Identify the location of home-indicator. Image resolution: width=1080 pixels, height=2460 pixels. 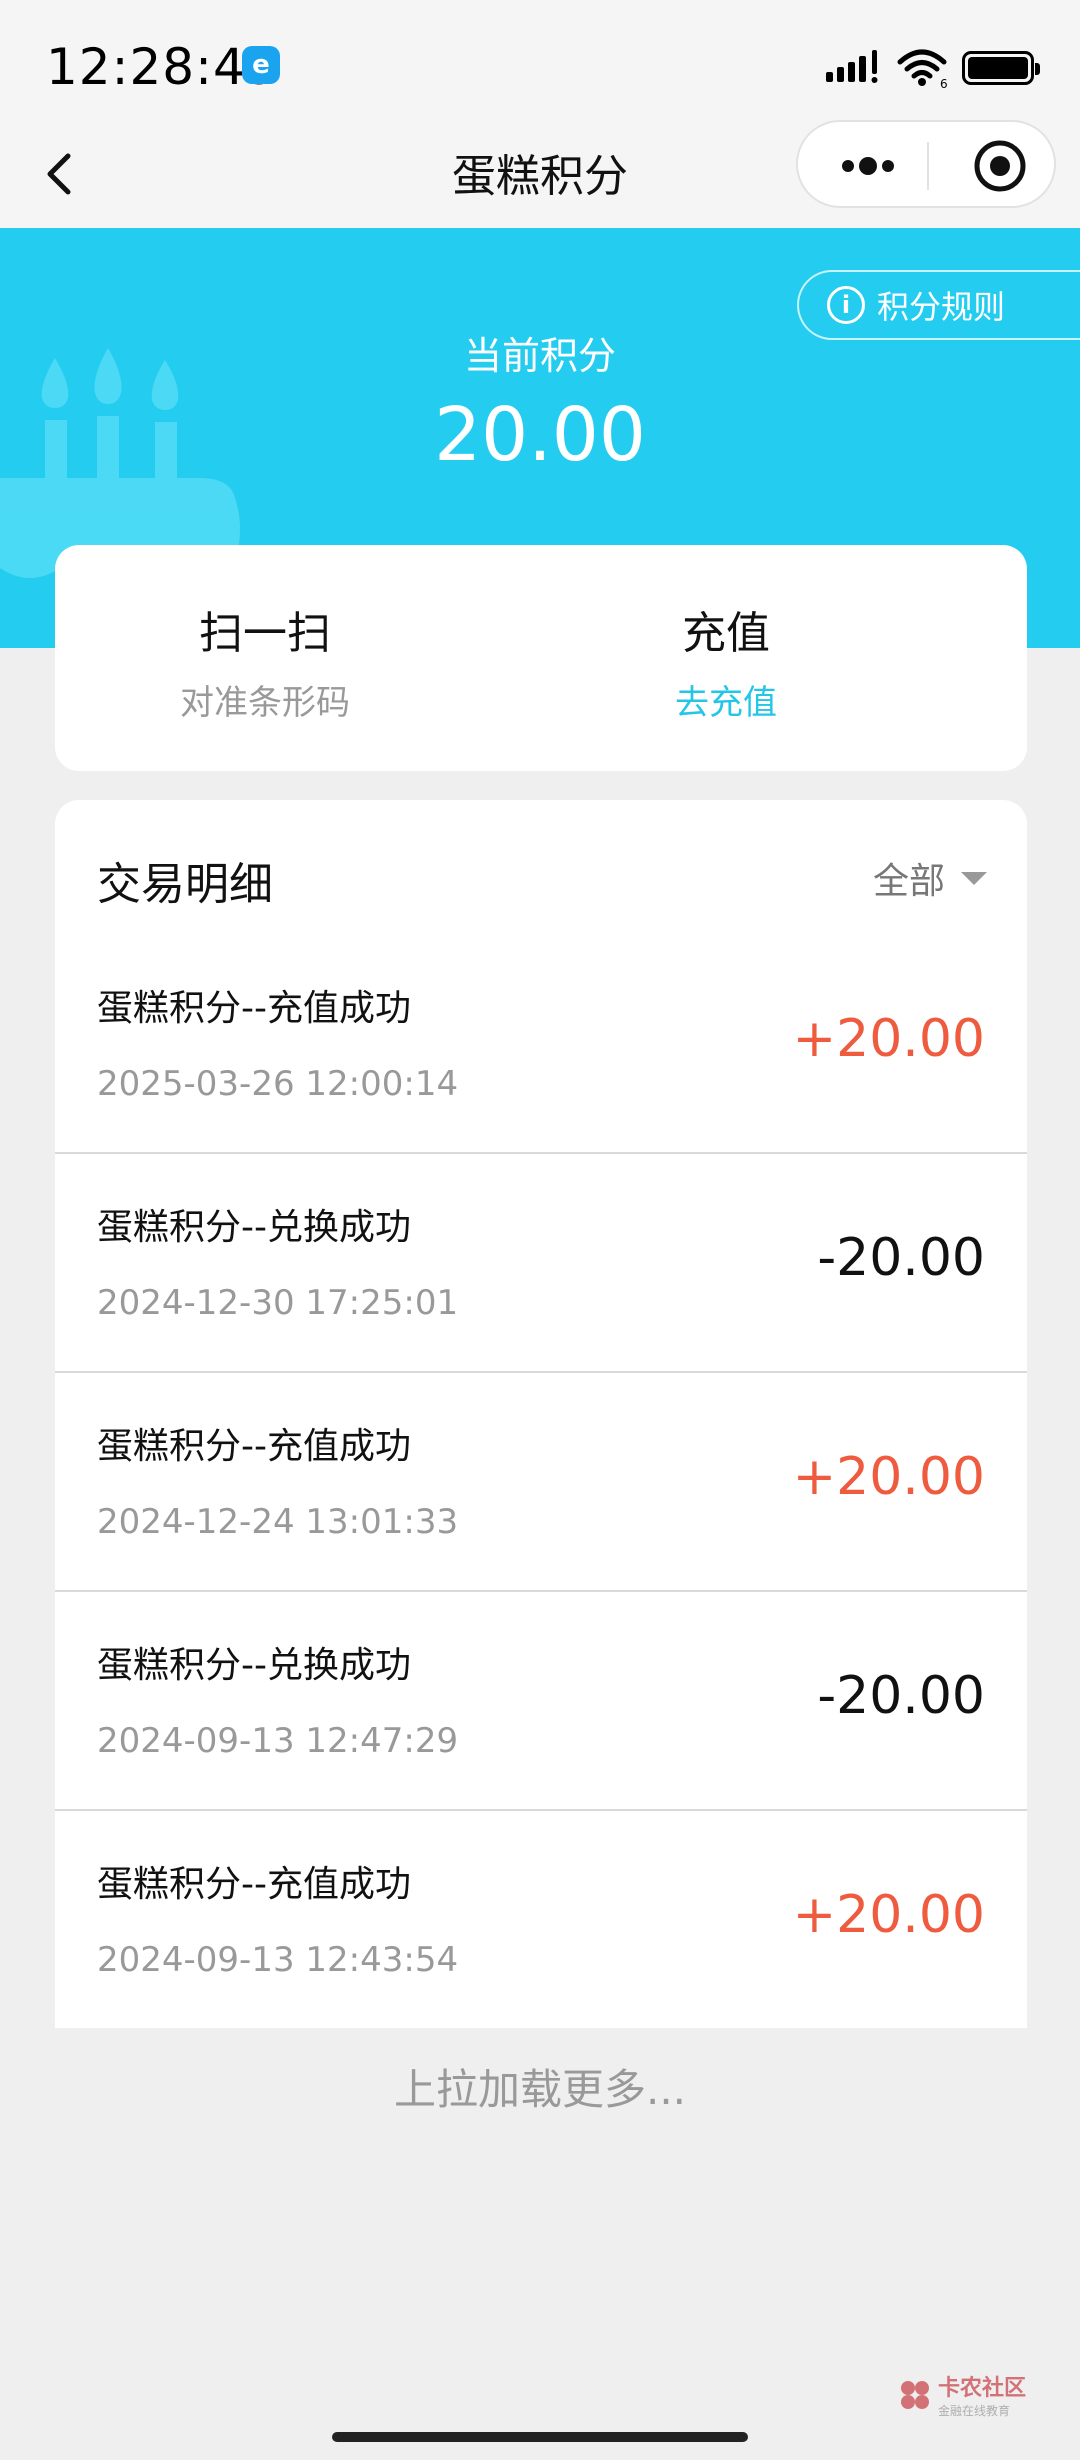
(540, 2437).